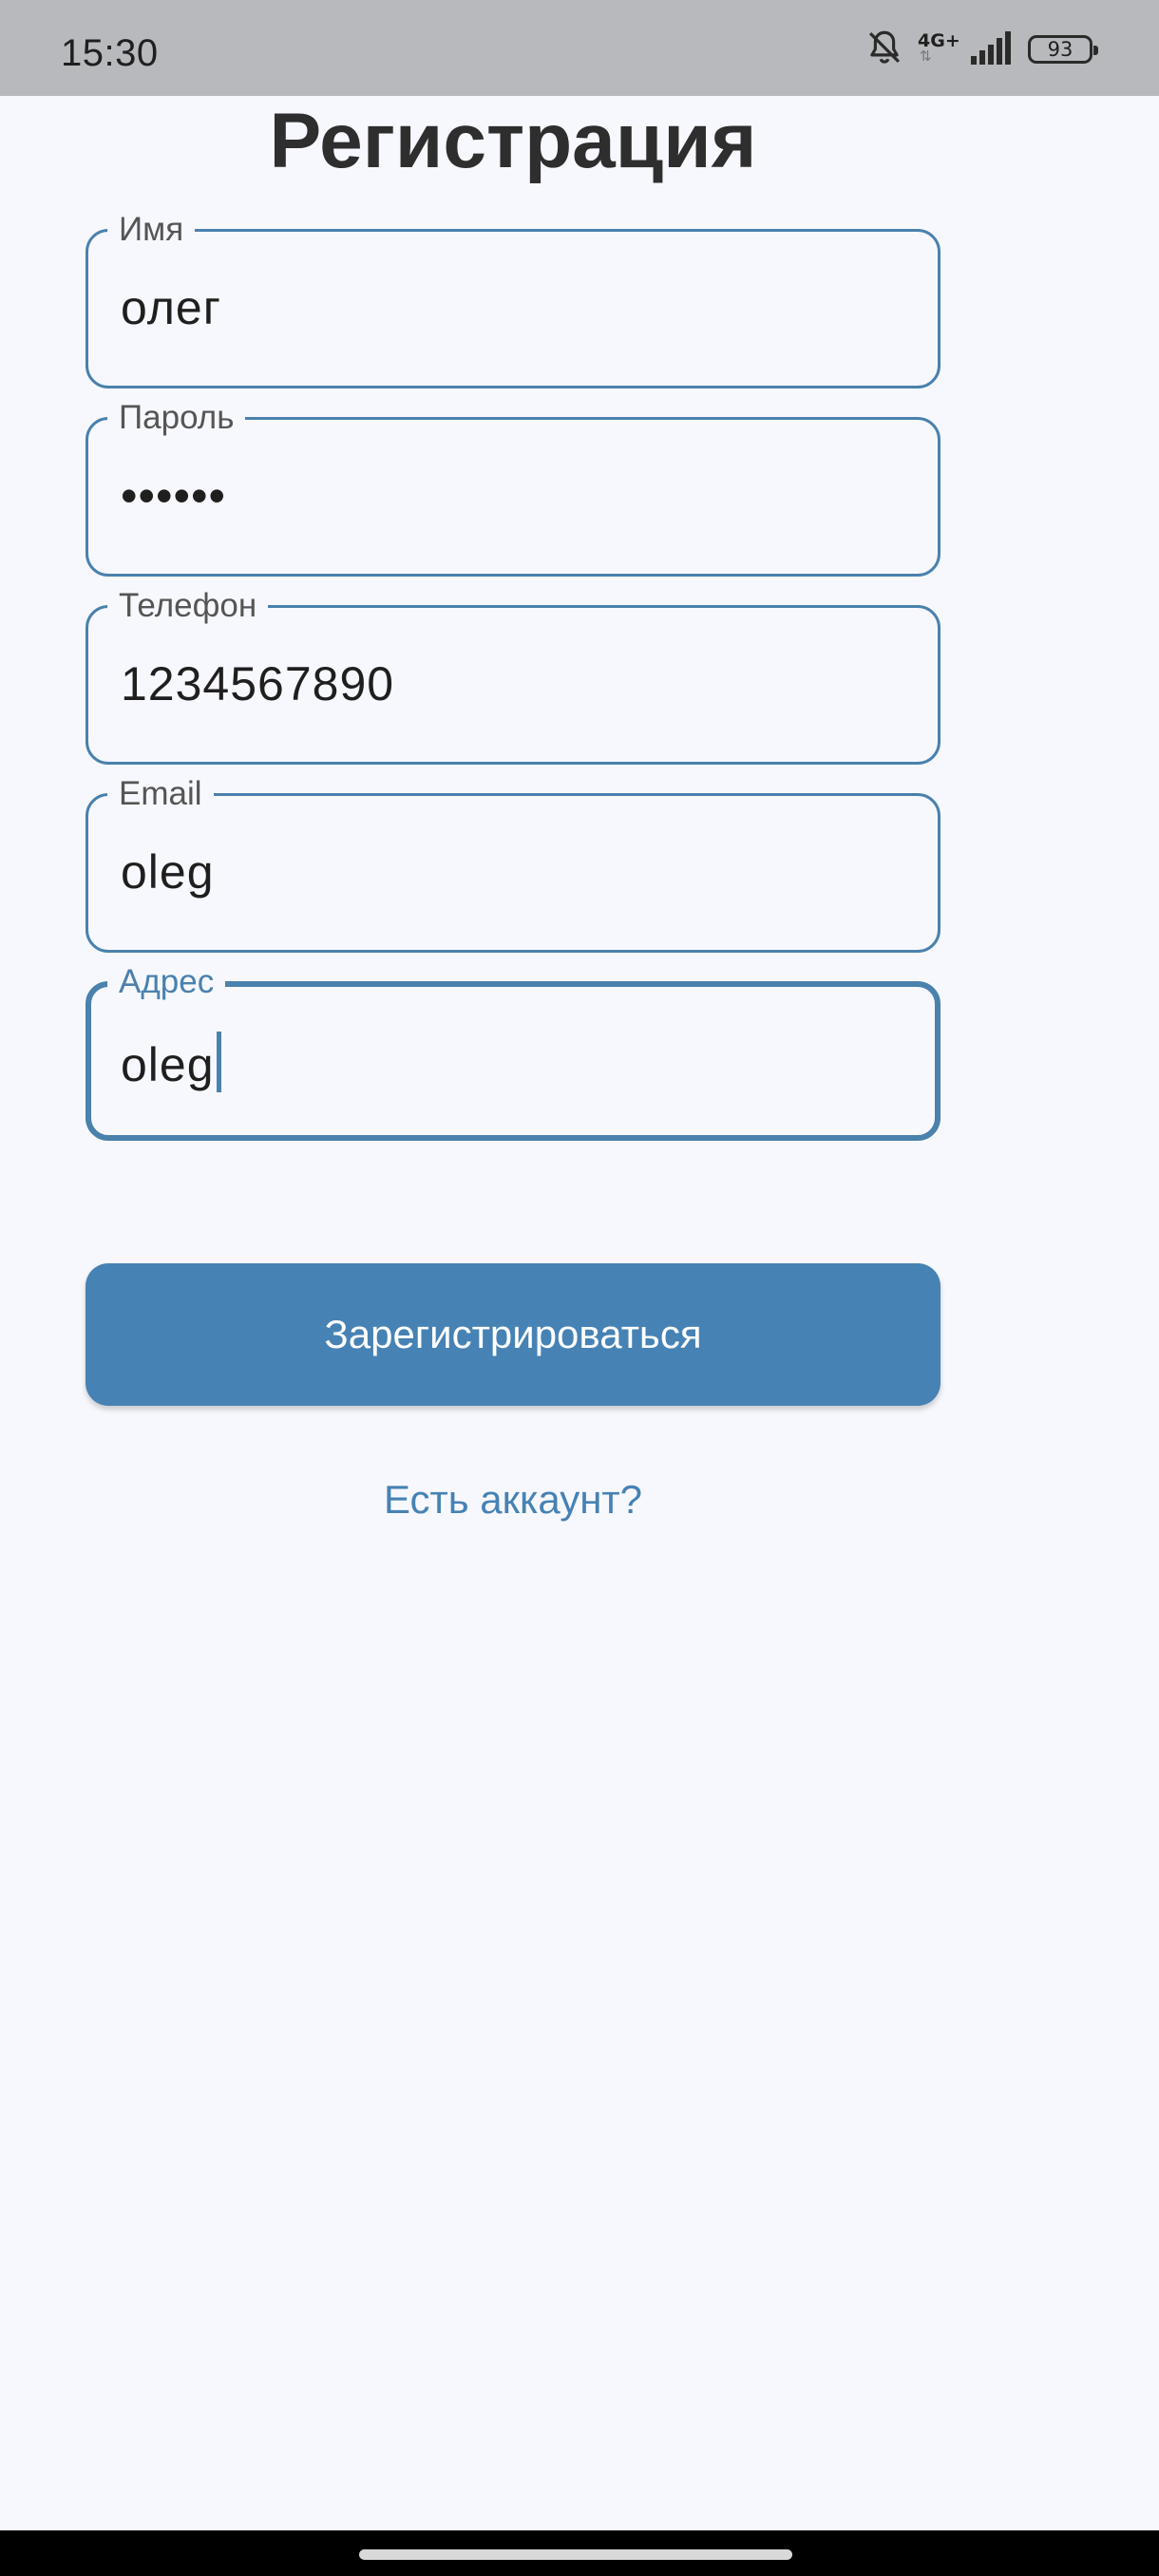 This screenshot has height=2576, width=1159. I want to click on battery-icon: 93, so click(1063, 49).